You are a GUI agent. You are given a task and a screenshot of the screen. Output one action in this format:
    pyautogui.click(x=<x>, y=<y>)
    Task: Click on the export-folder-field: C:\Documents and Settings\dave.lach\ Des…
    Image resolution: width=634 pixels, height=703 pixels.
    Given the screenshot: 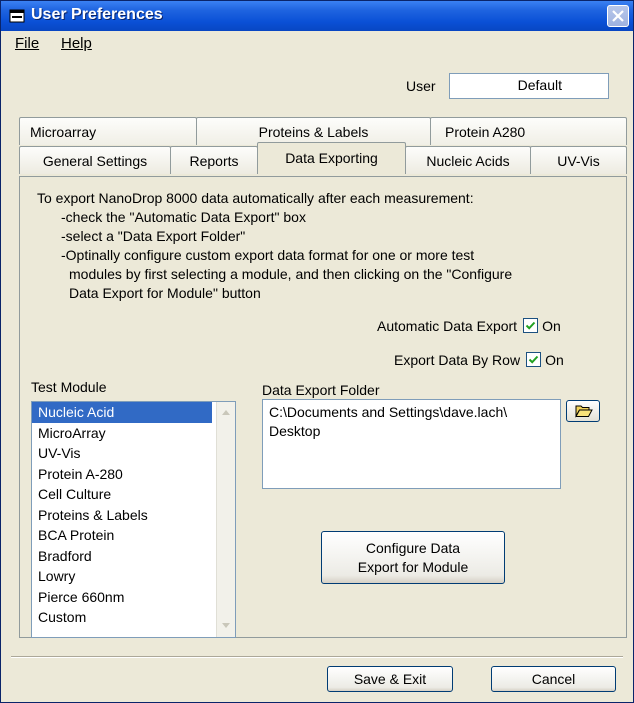 What is the action you would take?
    pyautogui.click(x=411, y=444)
    